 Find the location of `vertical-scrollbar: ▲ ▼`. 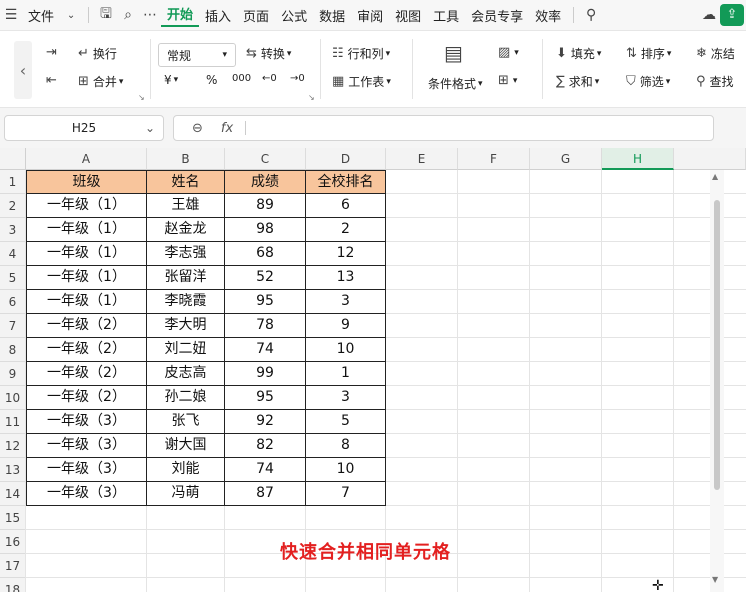

vertical-scrollbar: ▲ ▼ is located at coordinates (717, 381).